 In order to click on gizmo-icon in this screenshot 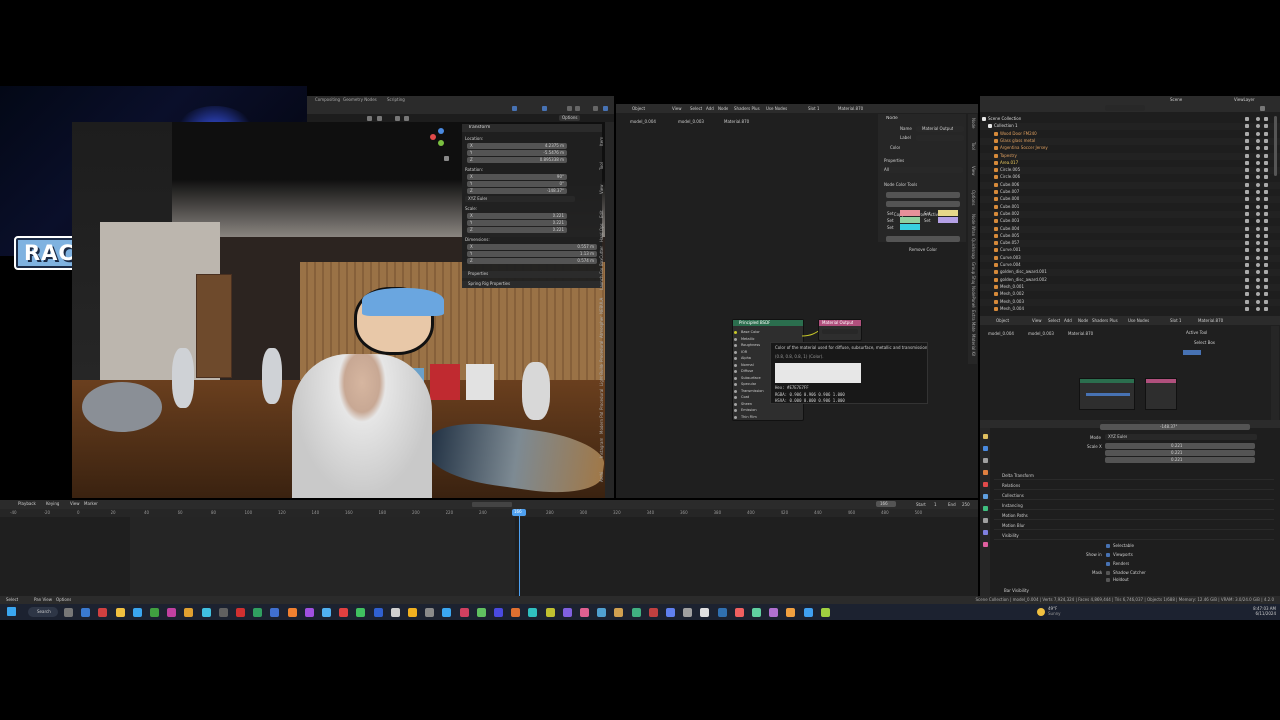, I will do `click(577, 108)`.